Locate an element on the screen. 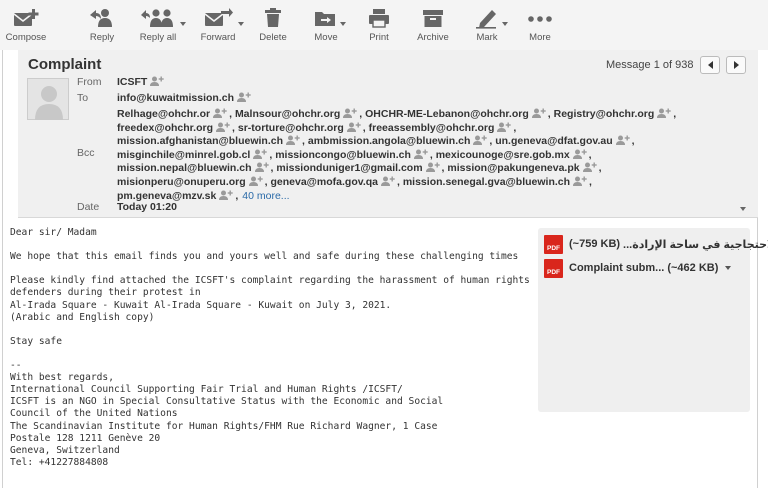  recipient-address: OHCHR-ME-Lebanon@ohchr.org is located at coordinates (447, 114).